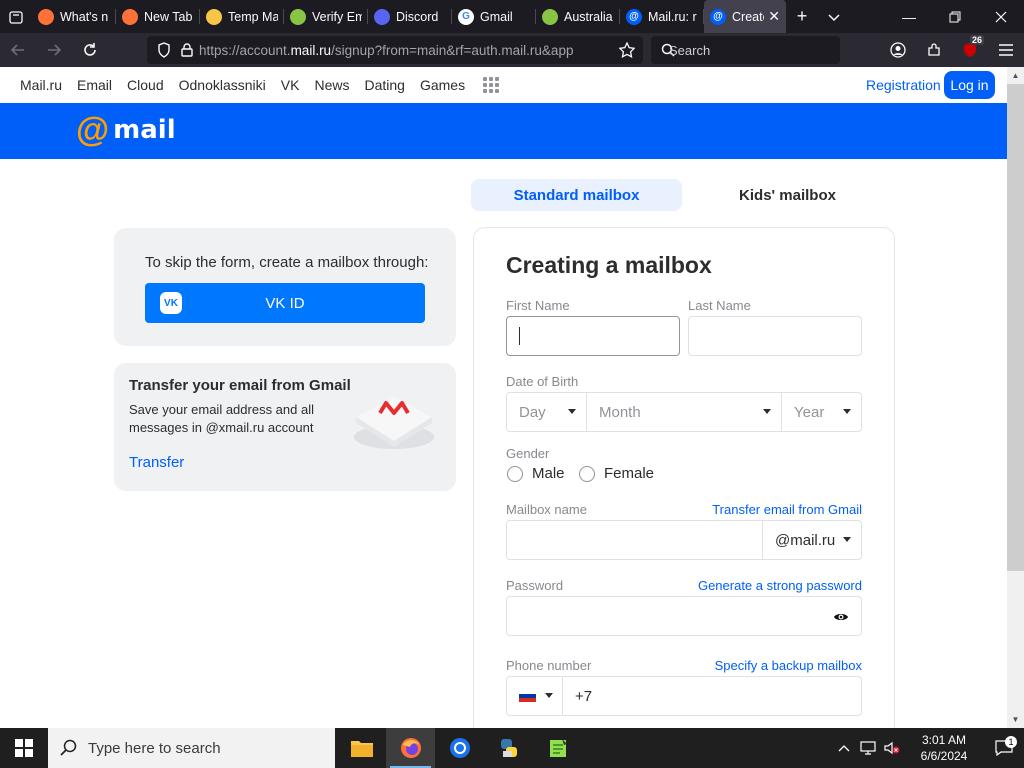  I want to click on back-button, so click(18, 50).